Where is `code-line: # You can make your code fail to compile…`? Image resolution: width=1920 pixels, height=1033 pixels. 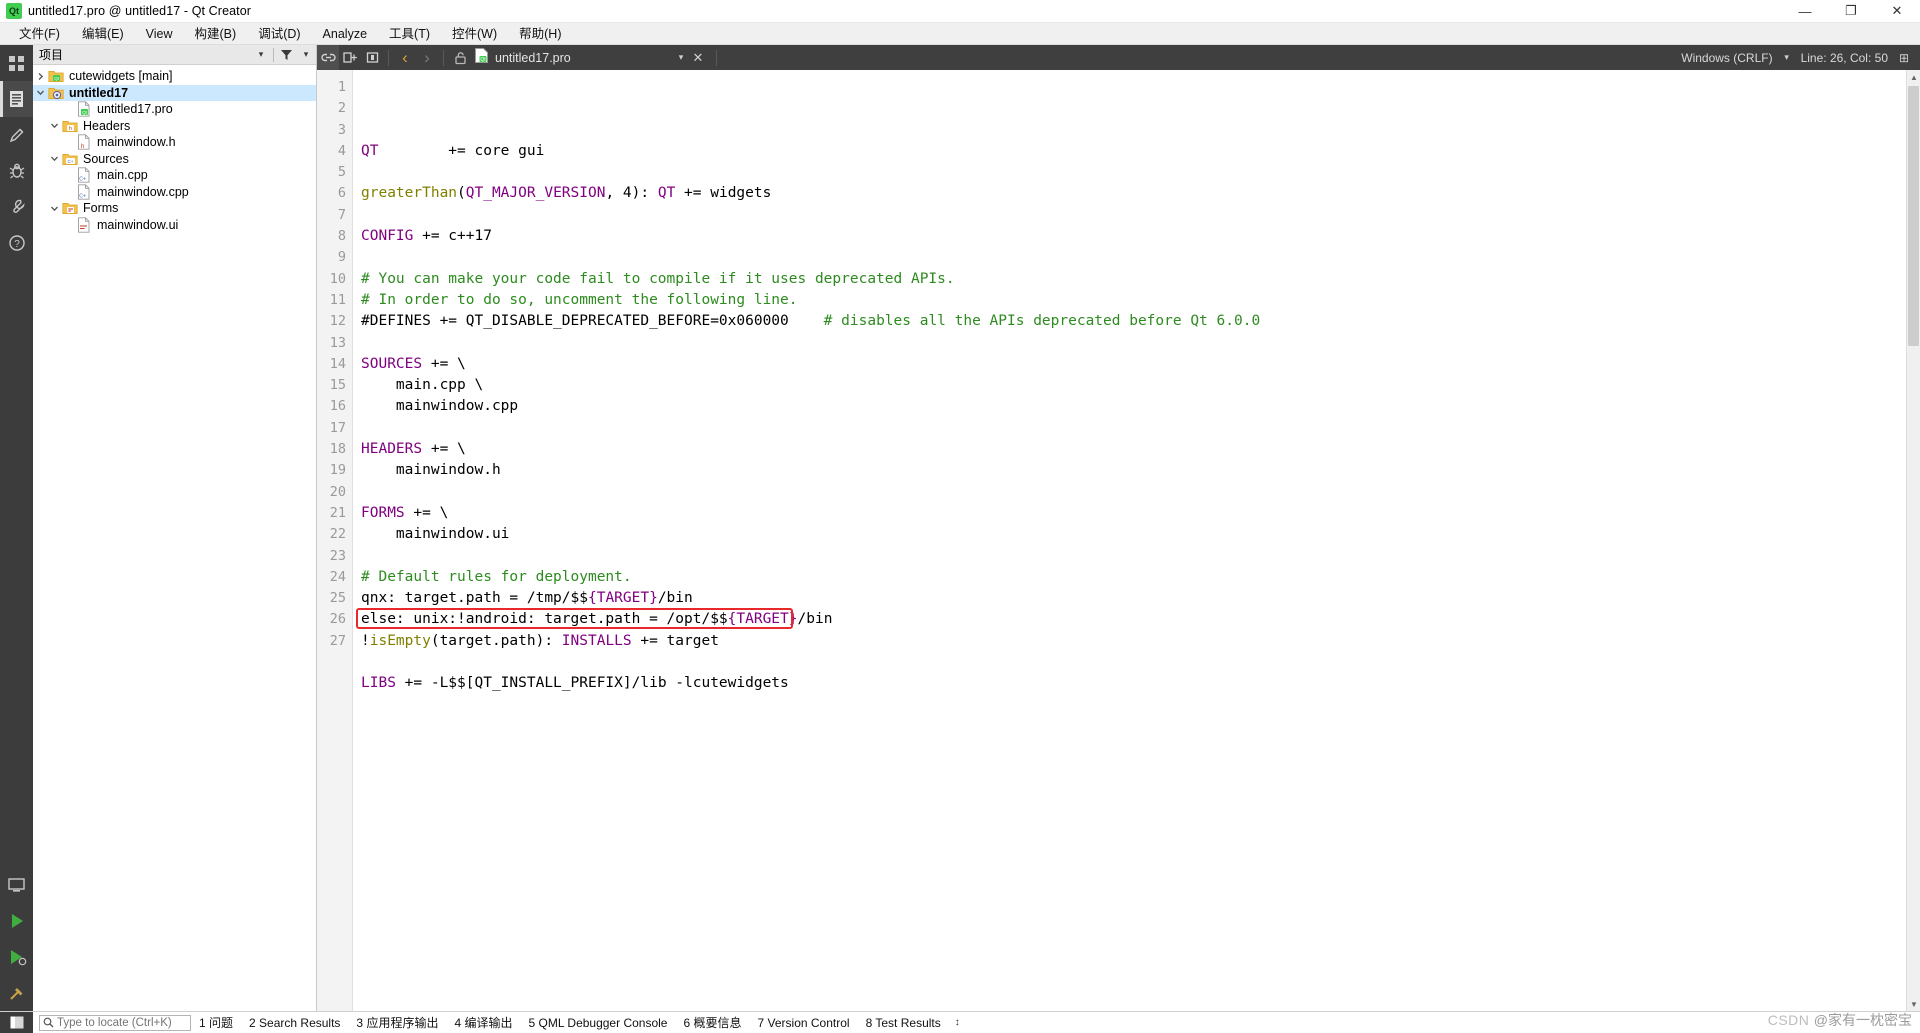
code-line: # You can make your code fail to compile… is located at coordinates (1140, 279).